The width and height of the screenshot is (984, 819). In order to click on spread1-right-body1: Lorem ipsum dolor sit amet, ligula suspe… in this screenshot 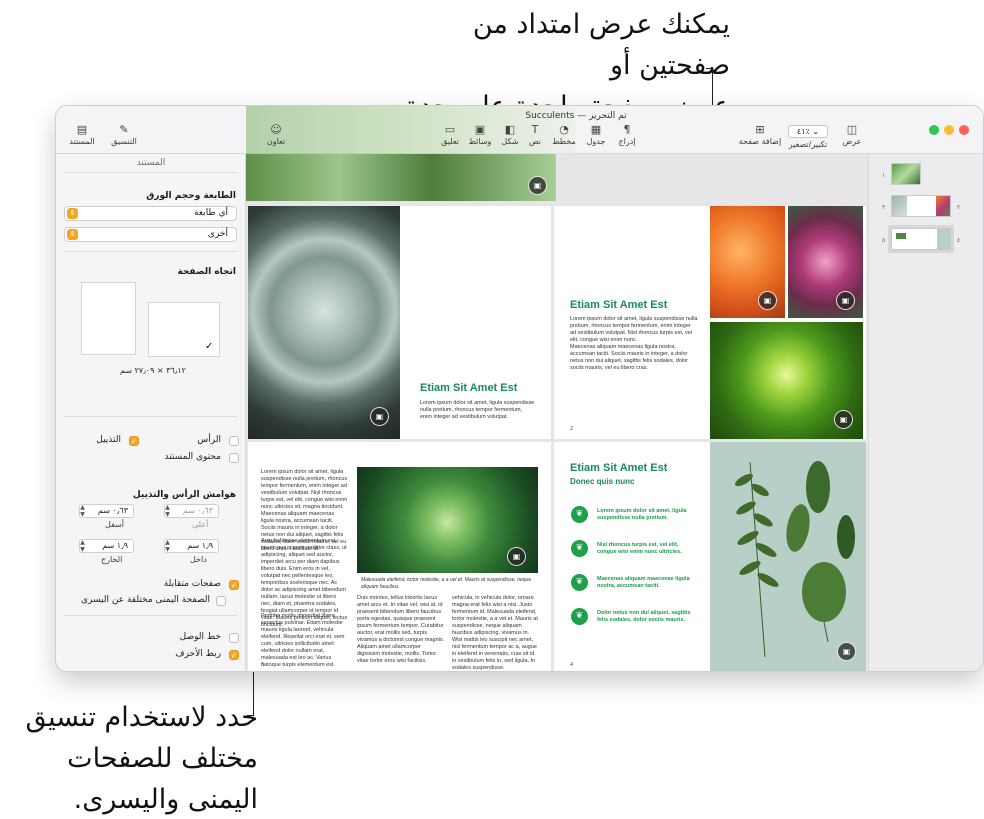, I will do `click(634, 329)`.